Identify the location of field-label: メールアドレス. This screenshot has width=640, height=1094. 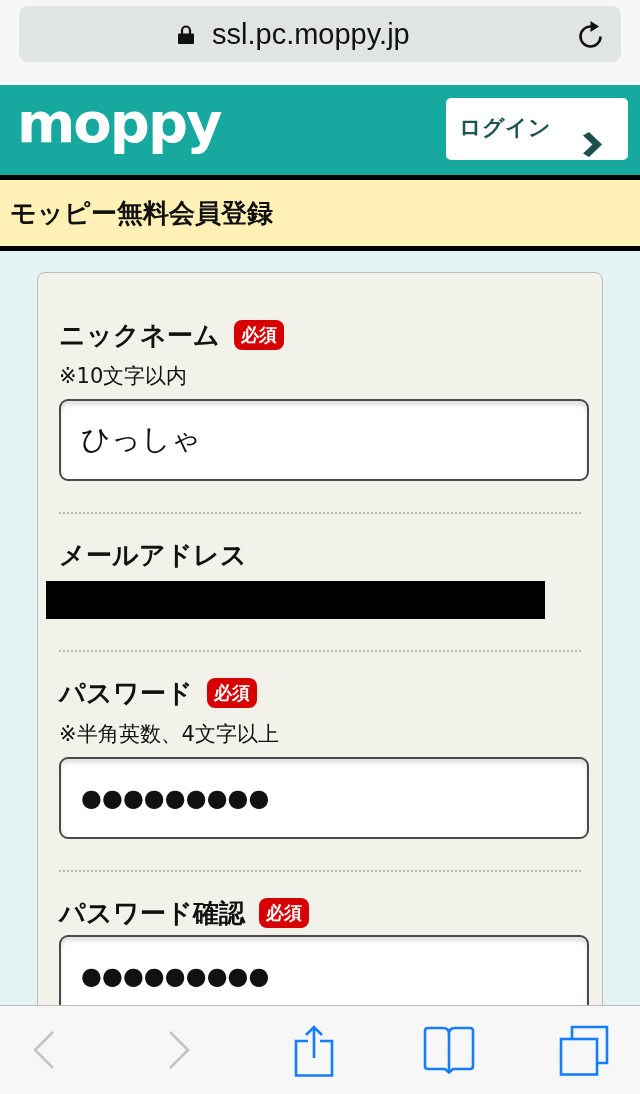
(153, 555).